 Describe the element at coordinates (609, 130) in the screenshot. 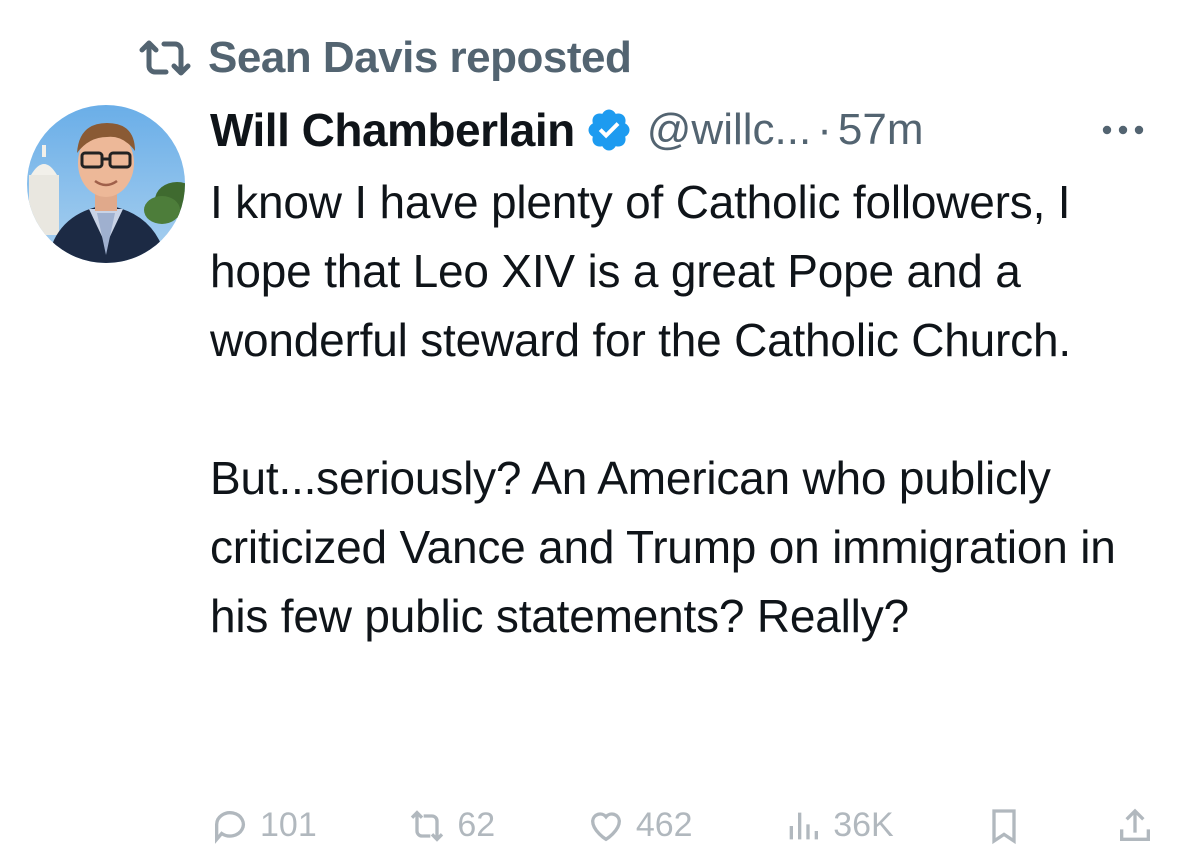

I see `verified-badge-icon` at that location.